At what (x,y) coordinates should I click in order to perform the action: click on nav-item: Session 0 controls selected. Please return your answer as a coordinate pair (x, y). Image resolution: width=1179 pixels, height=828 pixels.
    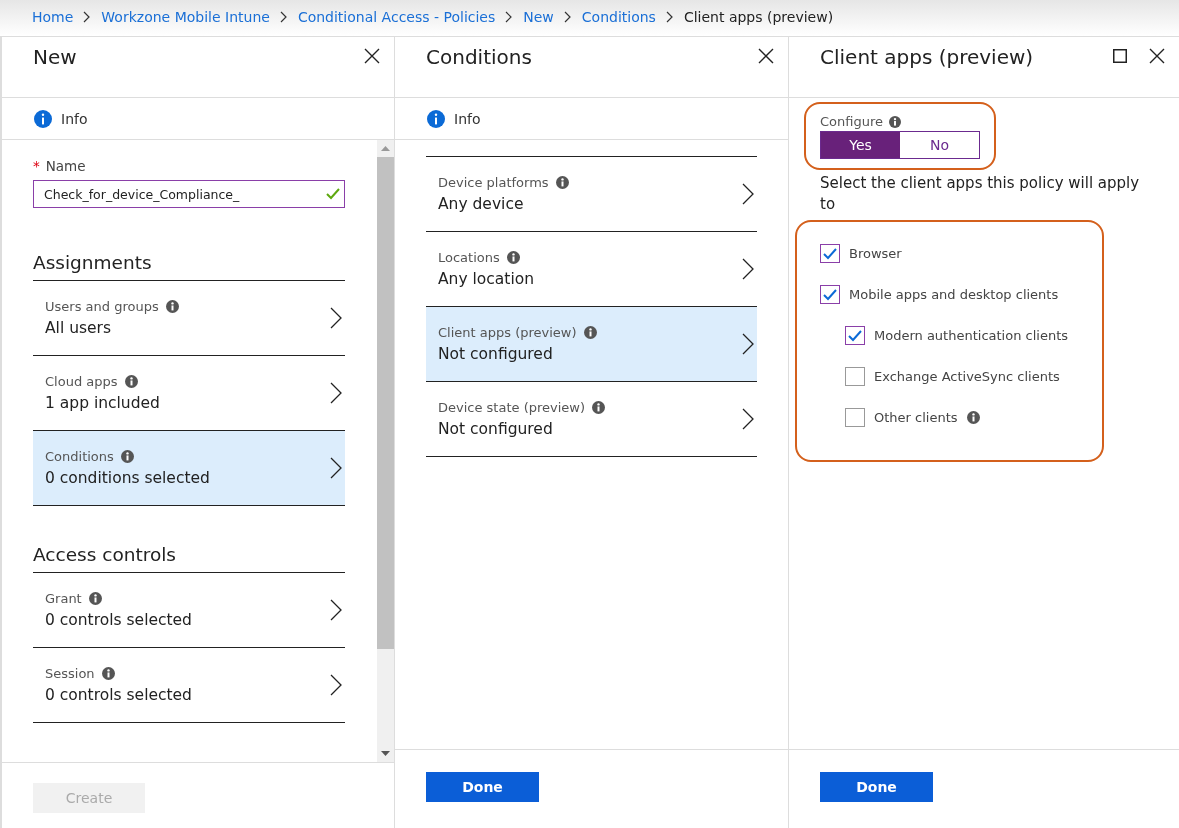
    Looking at the image, I should click on (189, 685).